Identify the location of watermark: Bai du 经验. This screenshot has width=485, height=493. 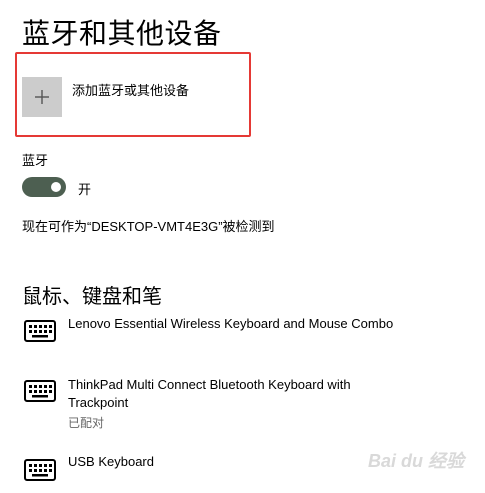
(416, 461).